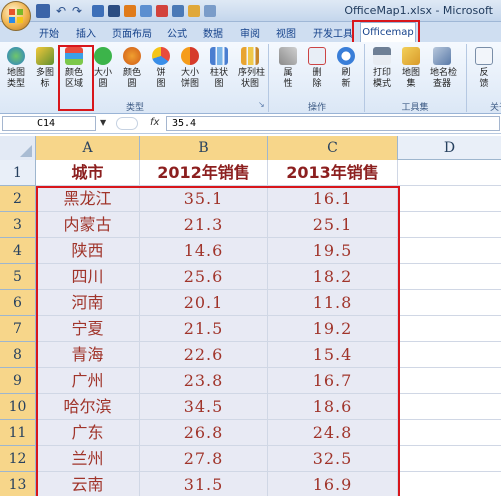 The image size is (501, 496). Describe the element at coordinates (88, 355) in the screenshot. I see `table-cell-city: 青海` at that location.